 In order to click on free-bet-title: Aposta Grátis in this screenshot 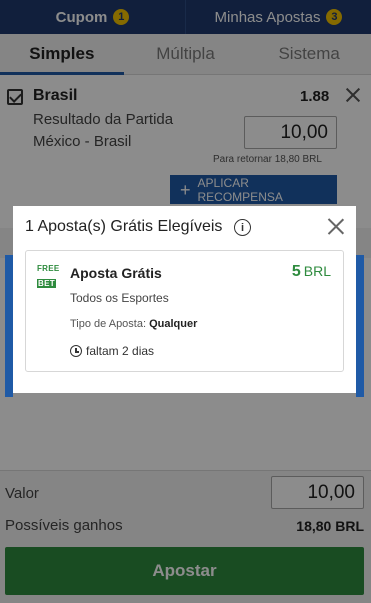, I will do `click(116, 273)`.